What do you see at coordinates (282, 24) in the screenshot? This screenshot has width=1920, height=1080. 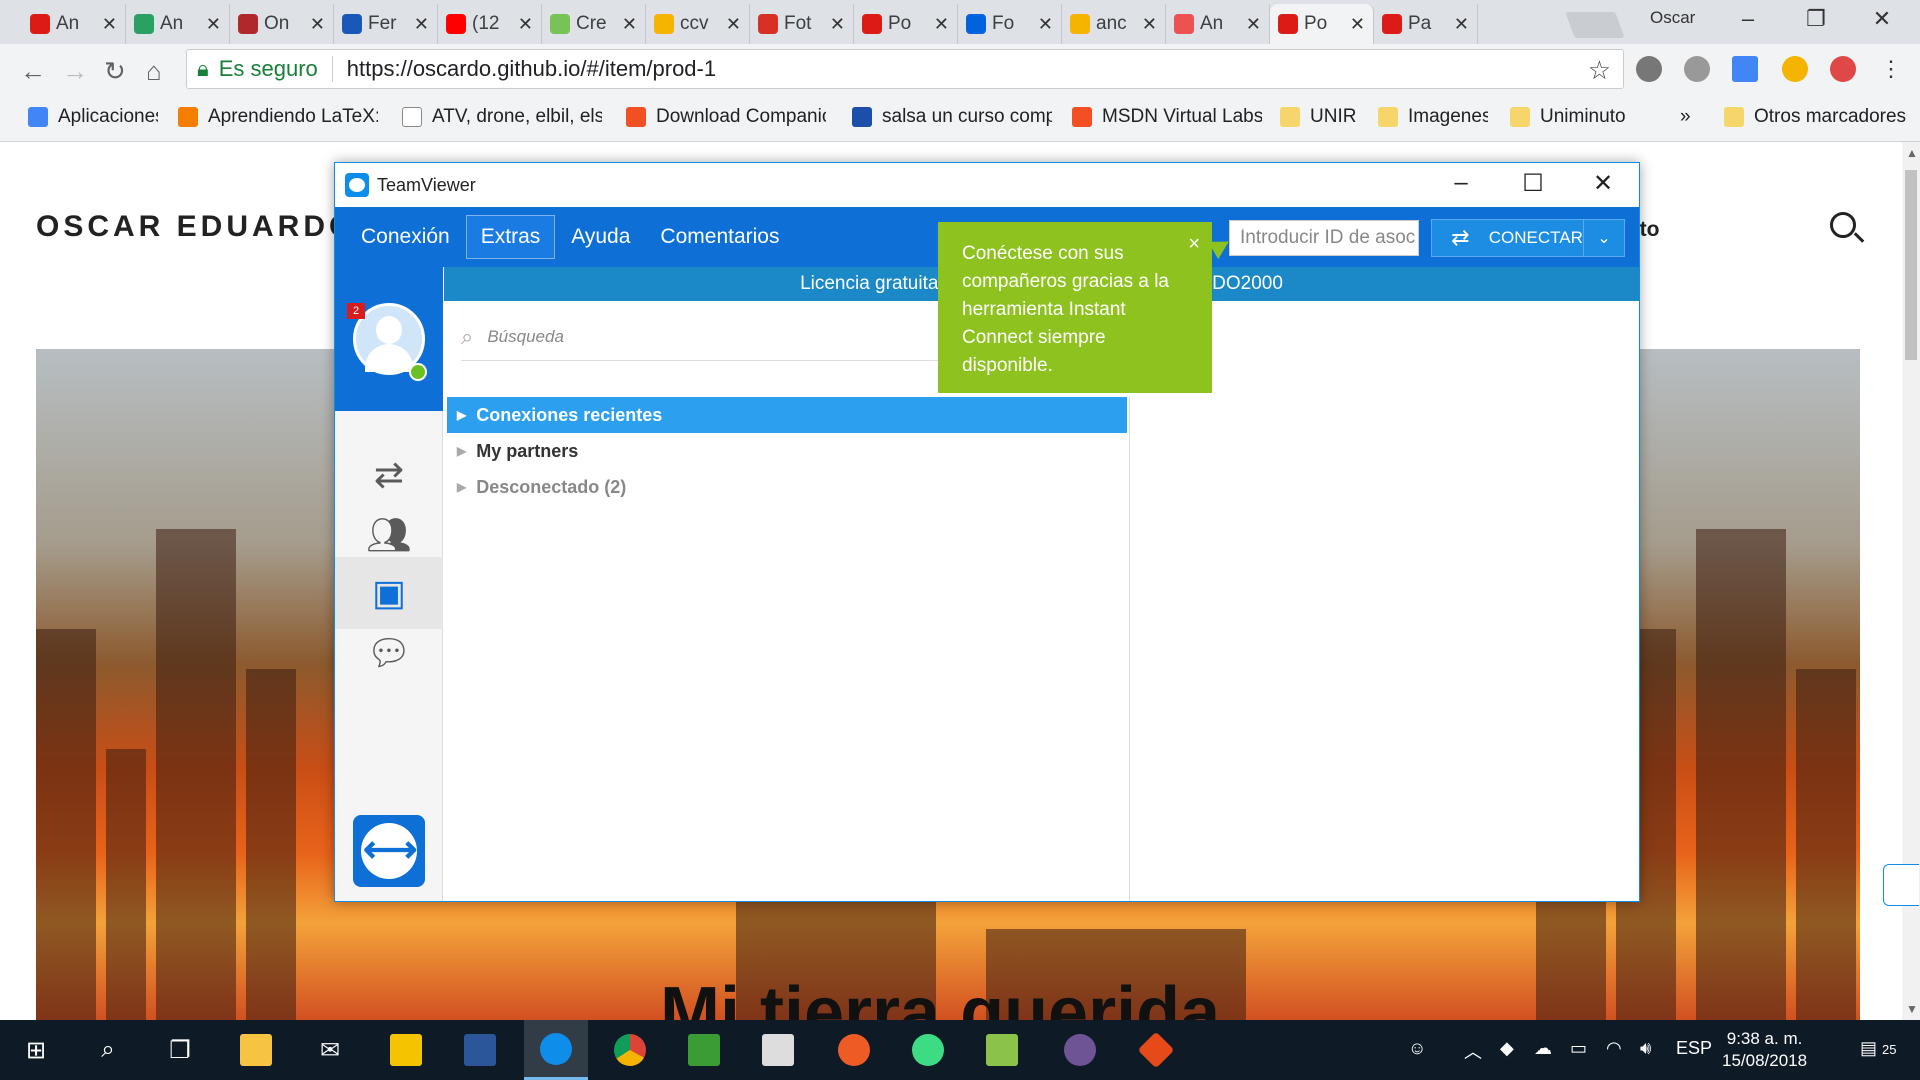 I see `browser-tab: On ✕` at bounding box center [282, 24].